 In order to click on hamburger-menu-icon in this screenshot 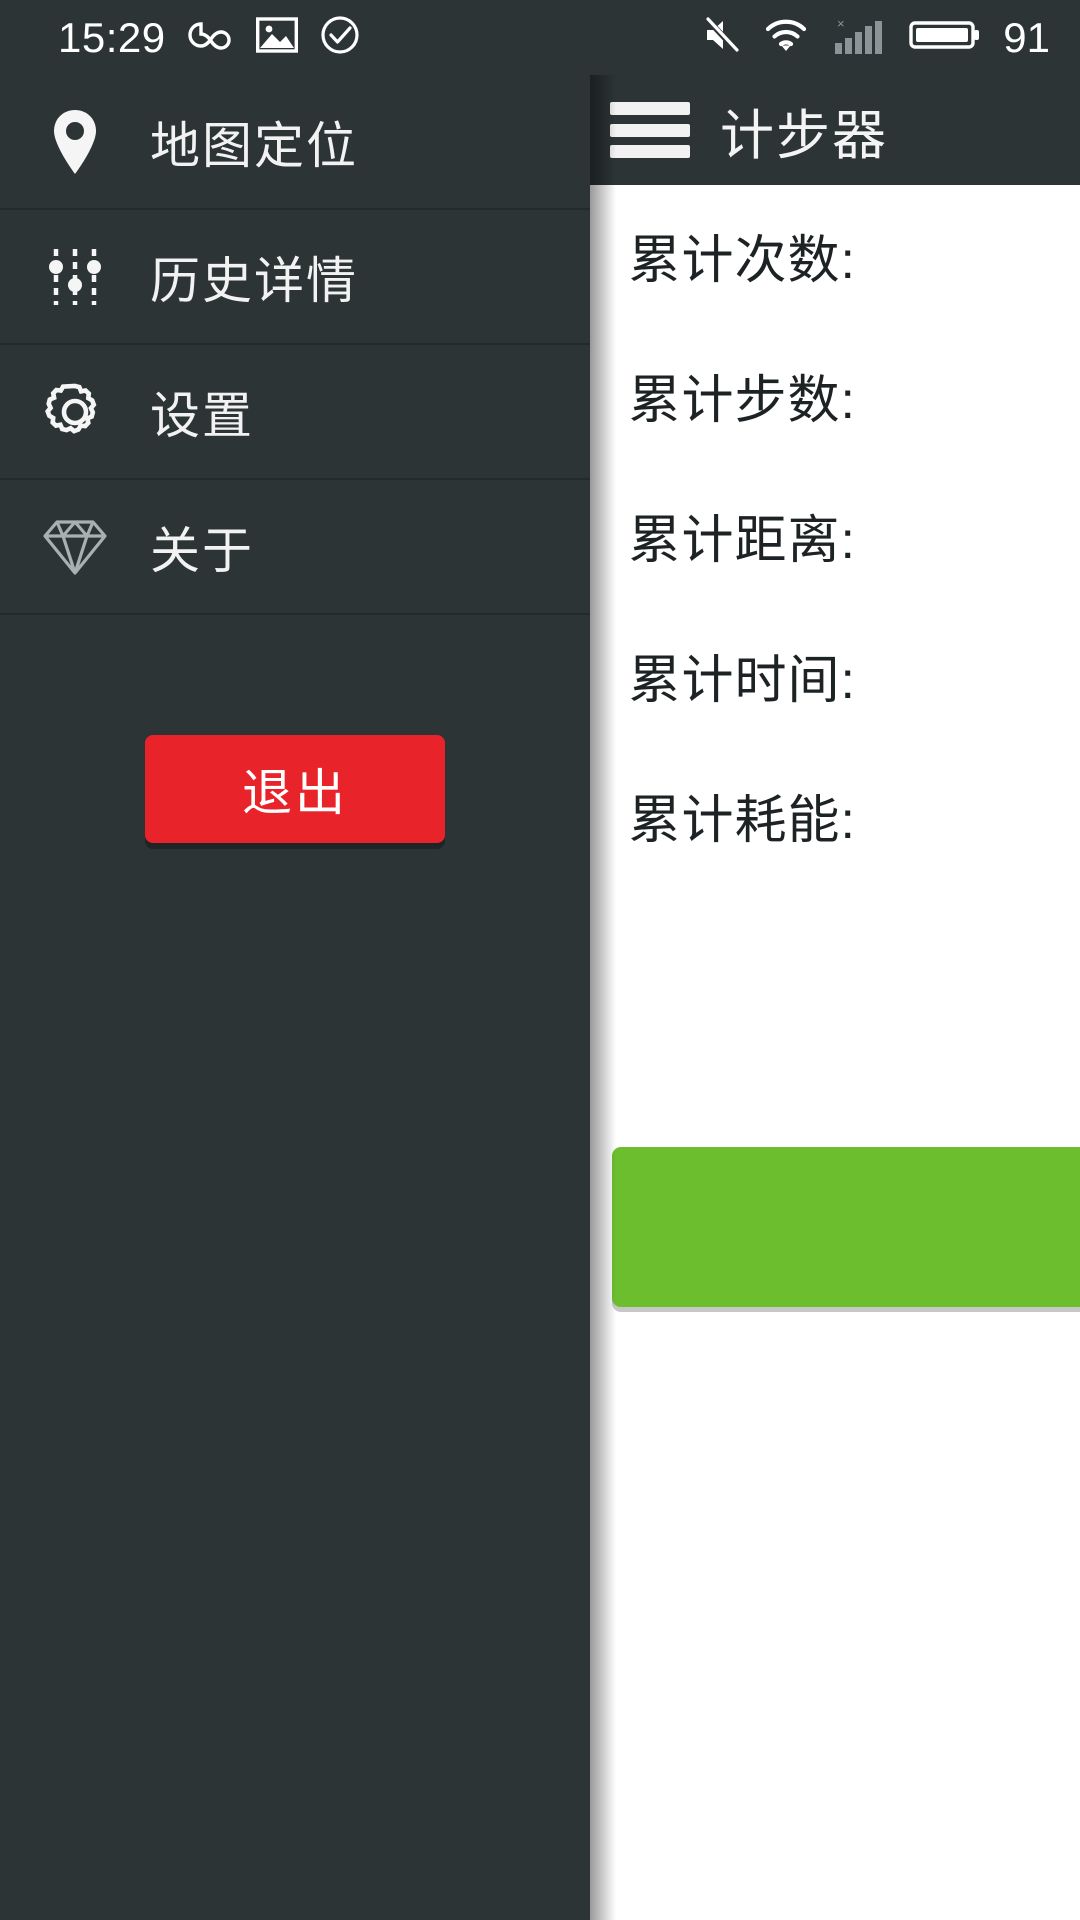, I will do `click(650, 130)`.